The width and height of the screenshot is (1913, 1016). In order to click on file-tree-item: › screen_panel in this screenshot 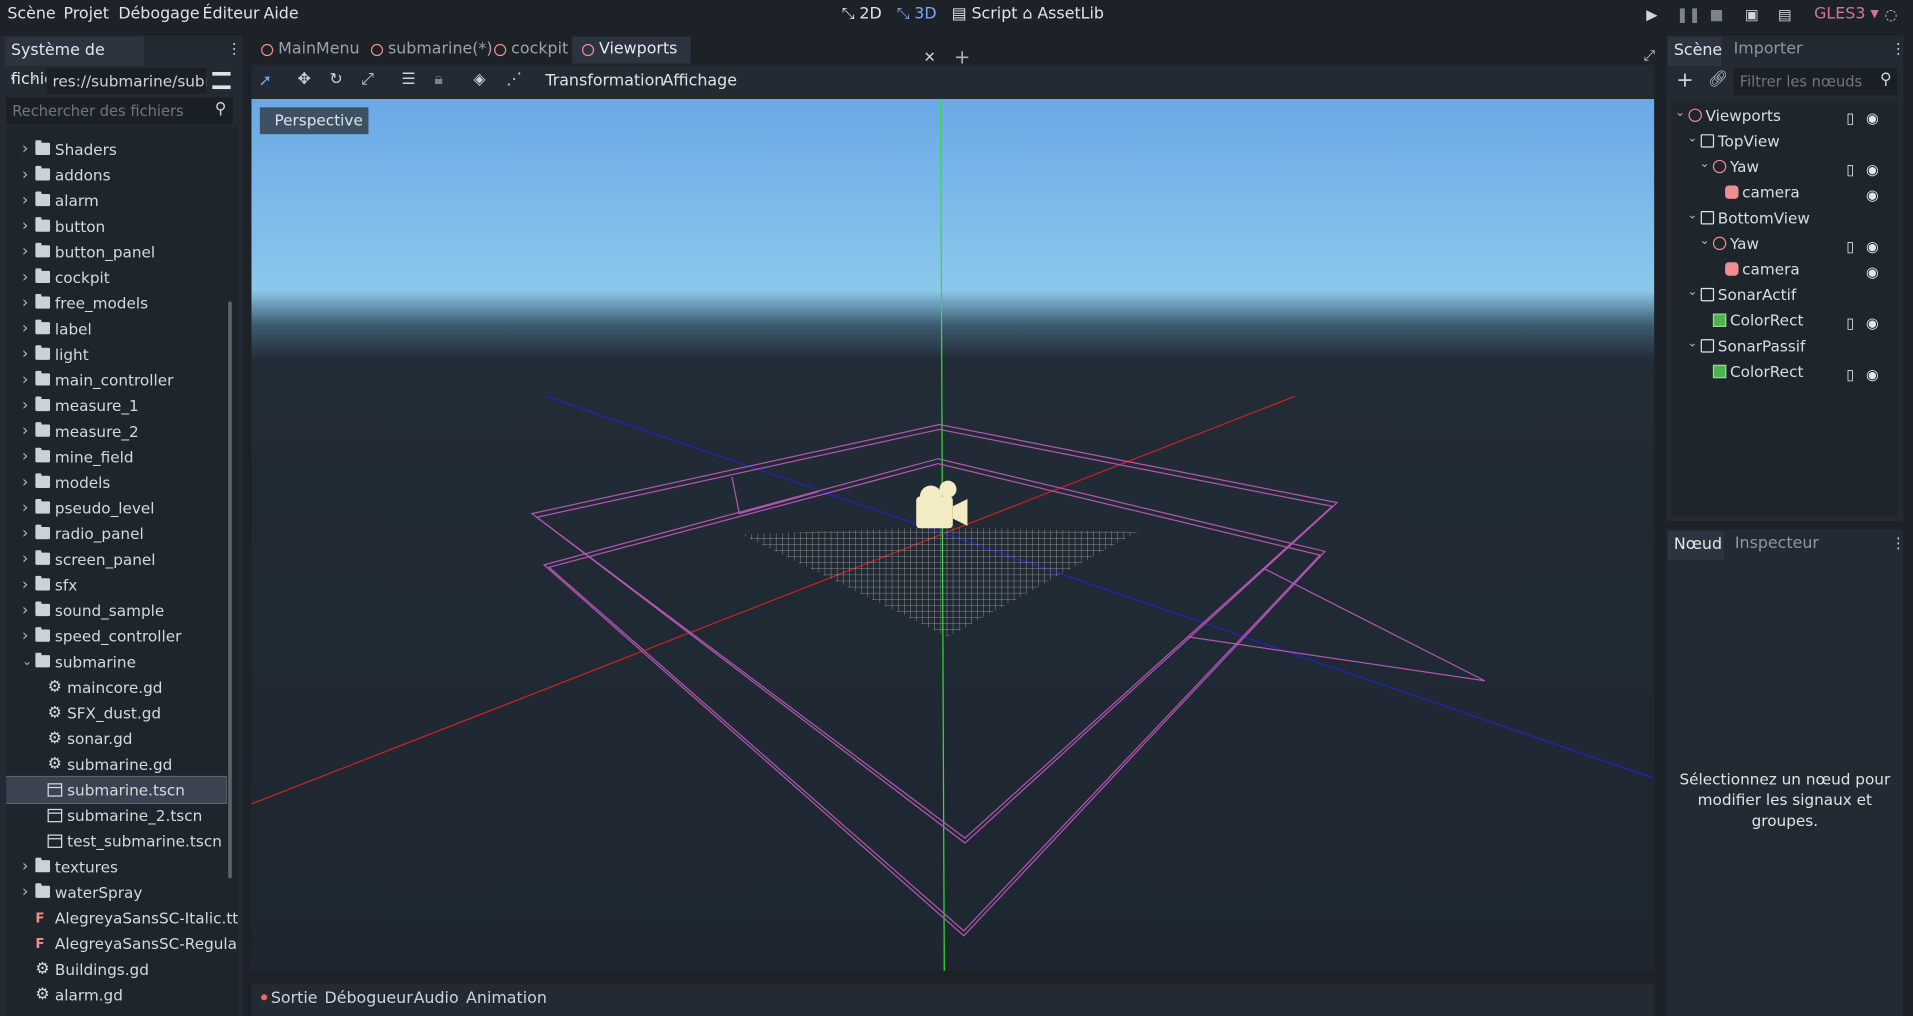, I will do `click(116, 560)`.